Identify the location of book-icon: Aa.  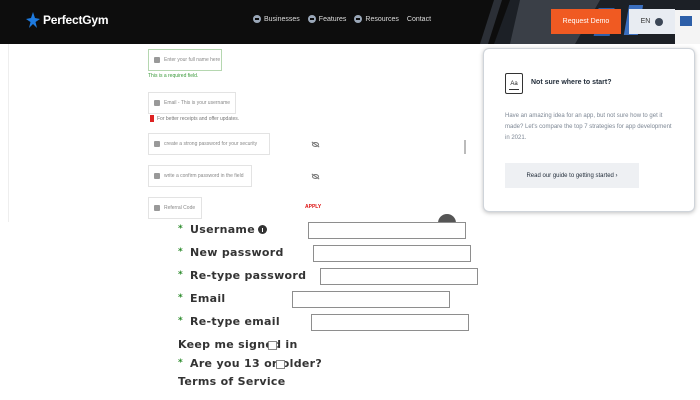
(514, 83).